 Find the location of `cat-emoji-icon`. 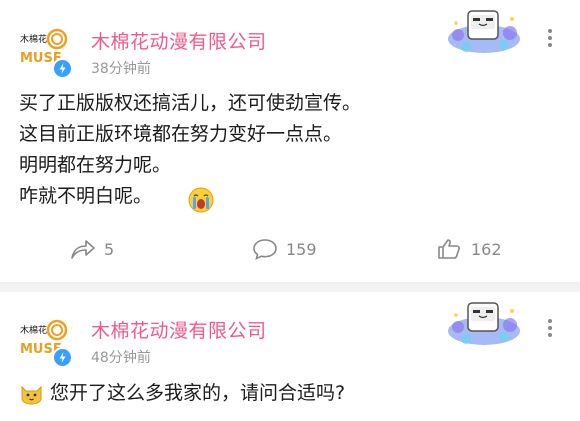

cat-emoji-icon is located at coordinates (31, 393).